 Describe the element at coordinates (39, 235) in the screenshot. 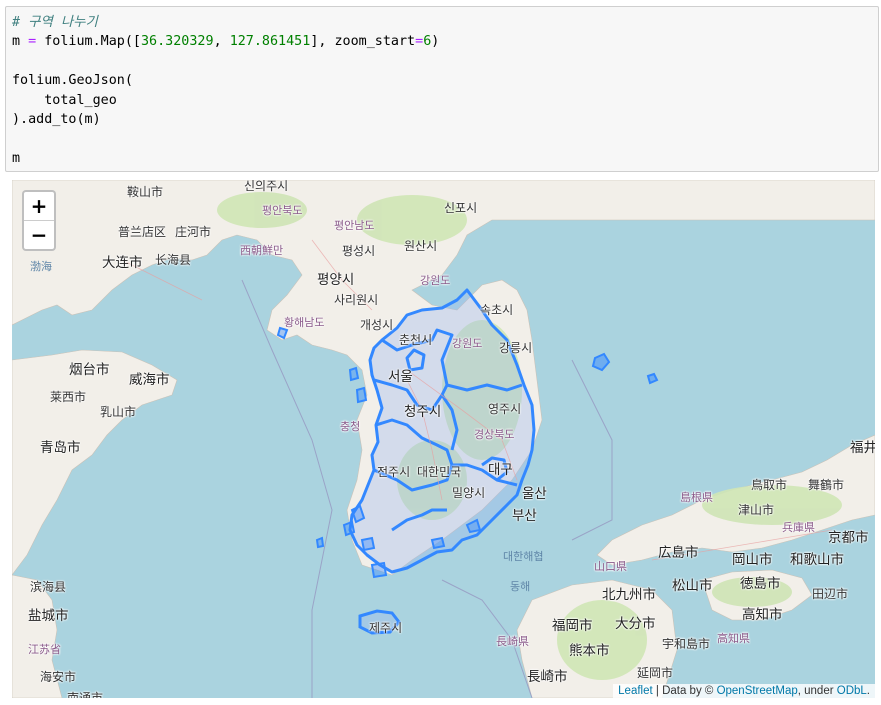

I see `zoom-out-button: −` at that location.